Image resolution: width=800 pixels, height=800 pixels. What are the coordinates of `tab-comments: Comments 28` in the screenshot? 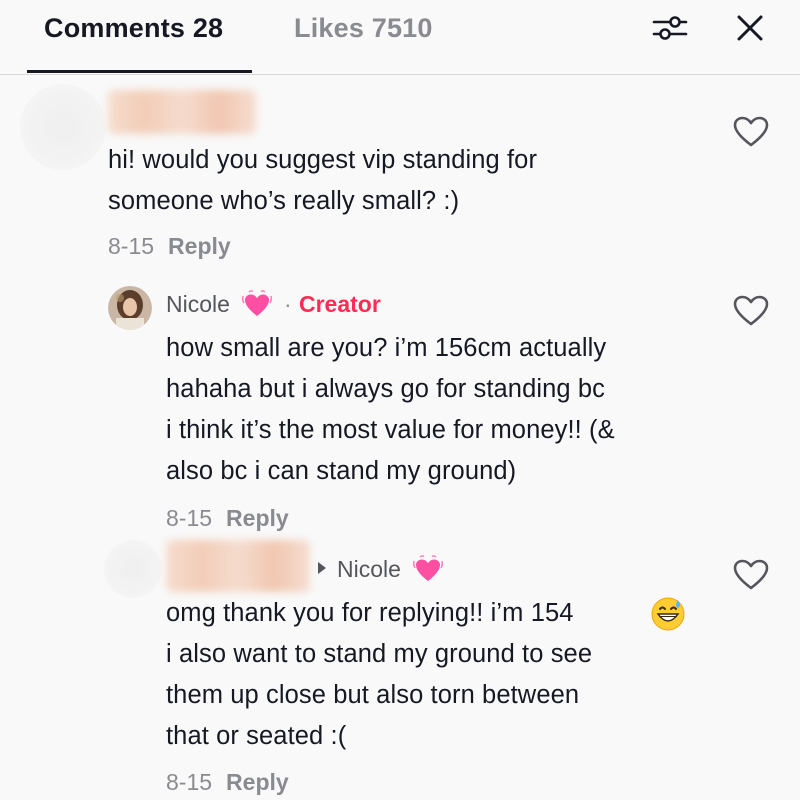 It's located at (133, 28).